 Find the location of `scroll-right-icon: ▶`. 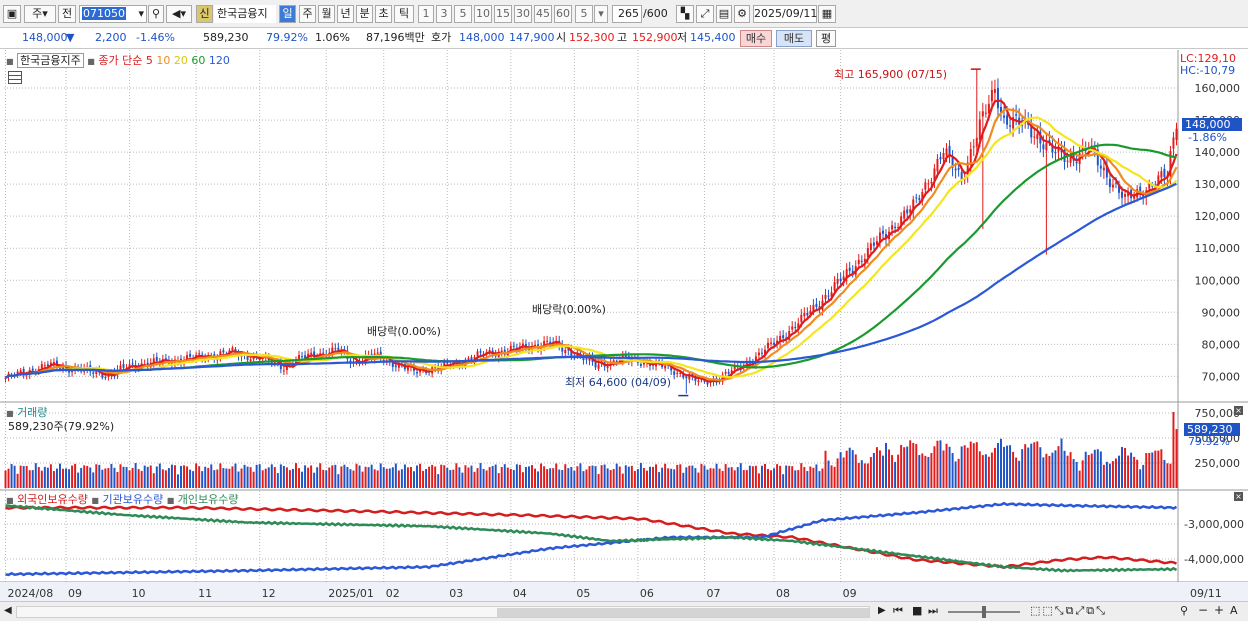

scroll-right-icon: ▶ is located at coordinates (882, 610).